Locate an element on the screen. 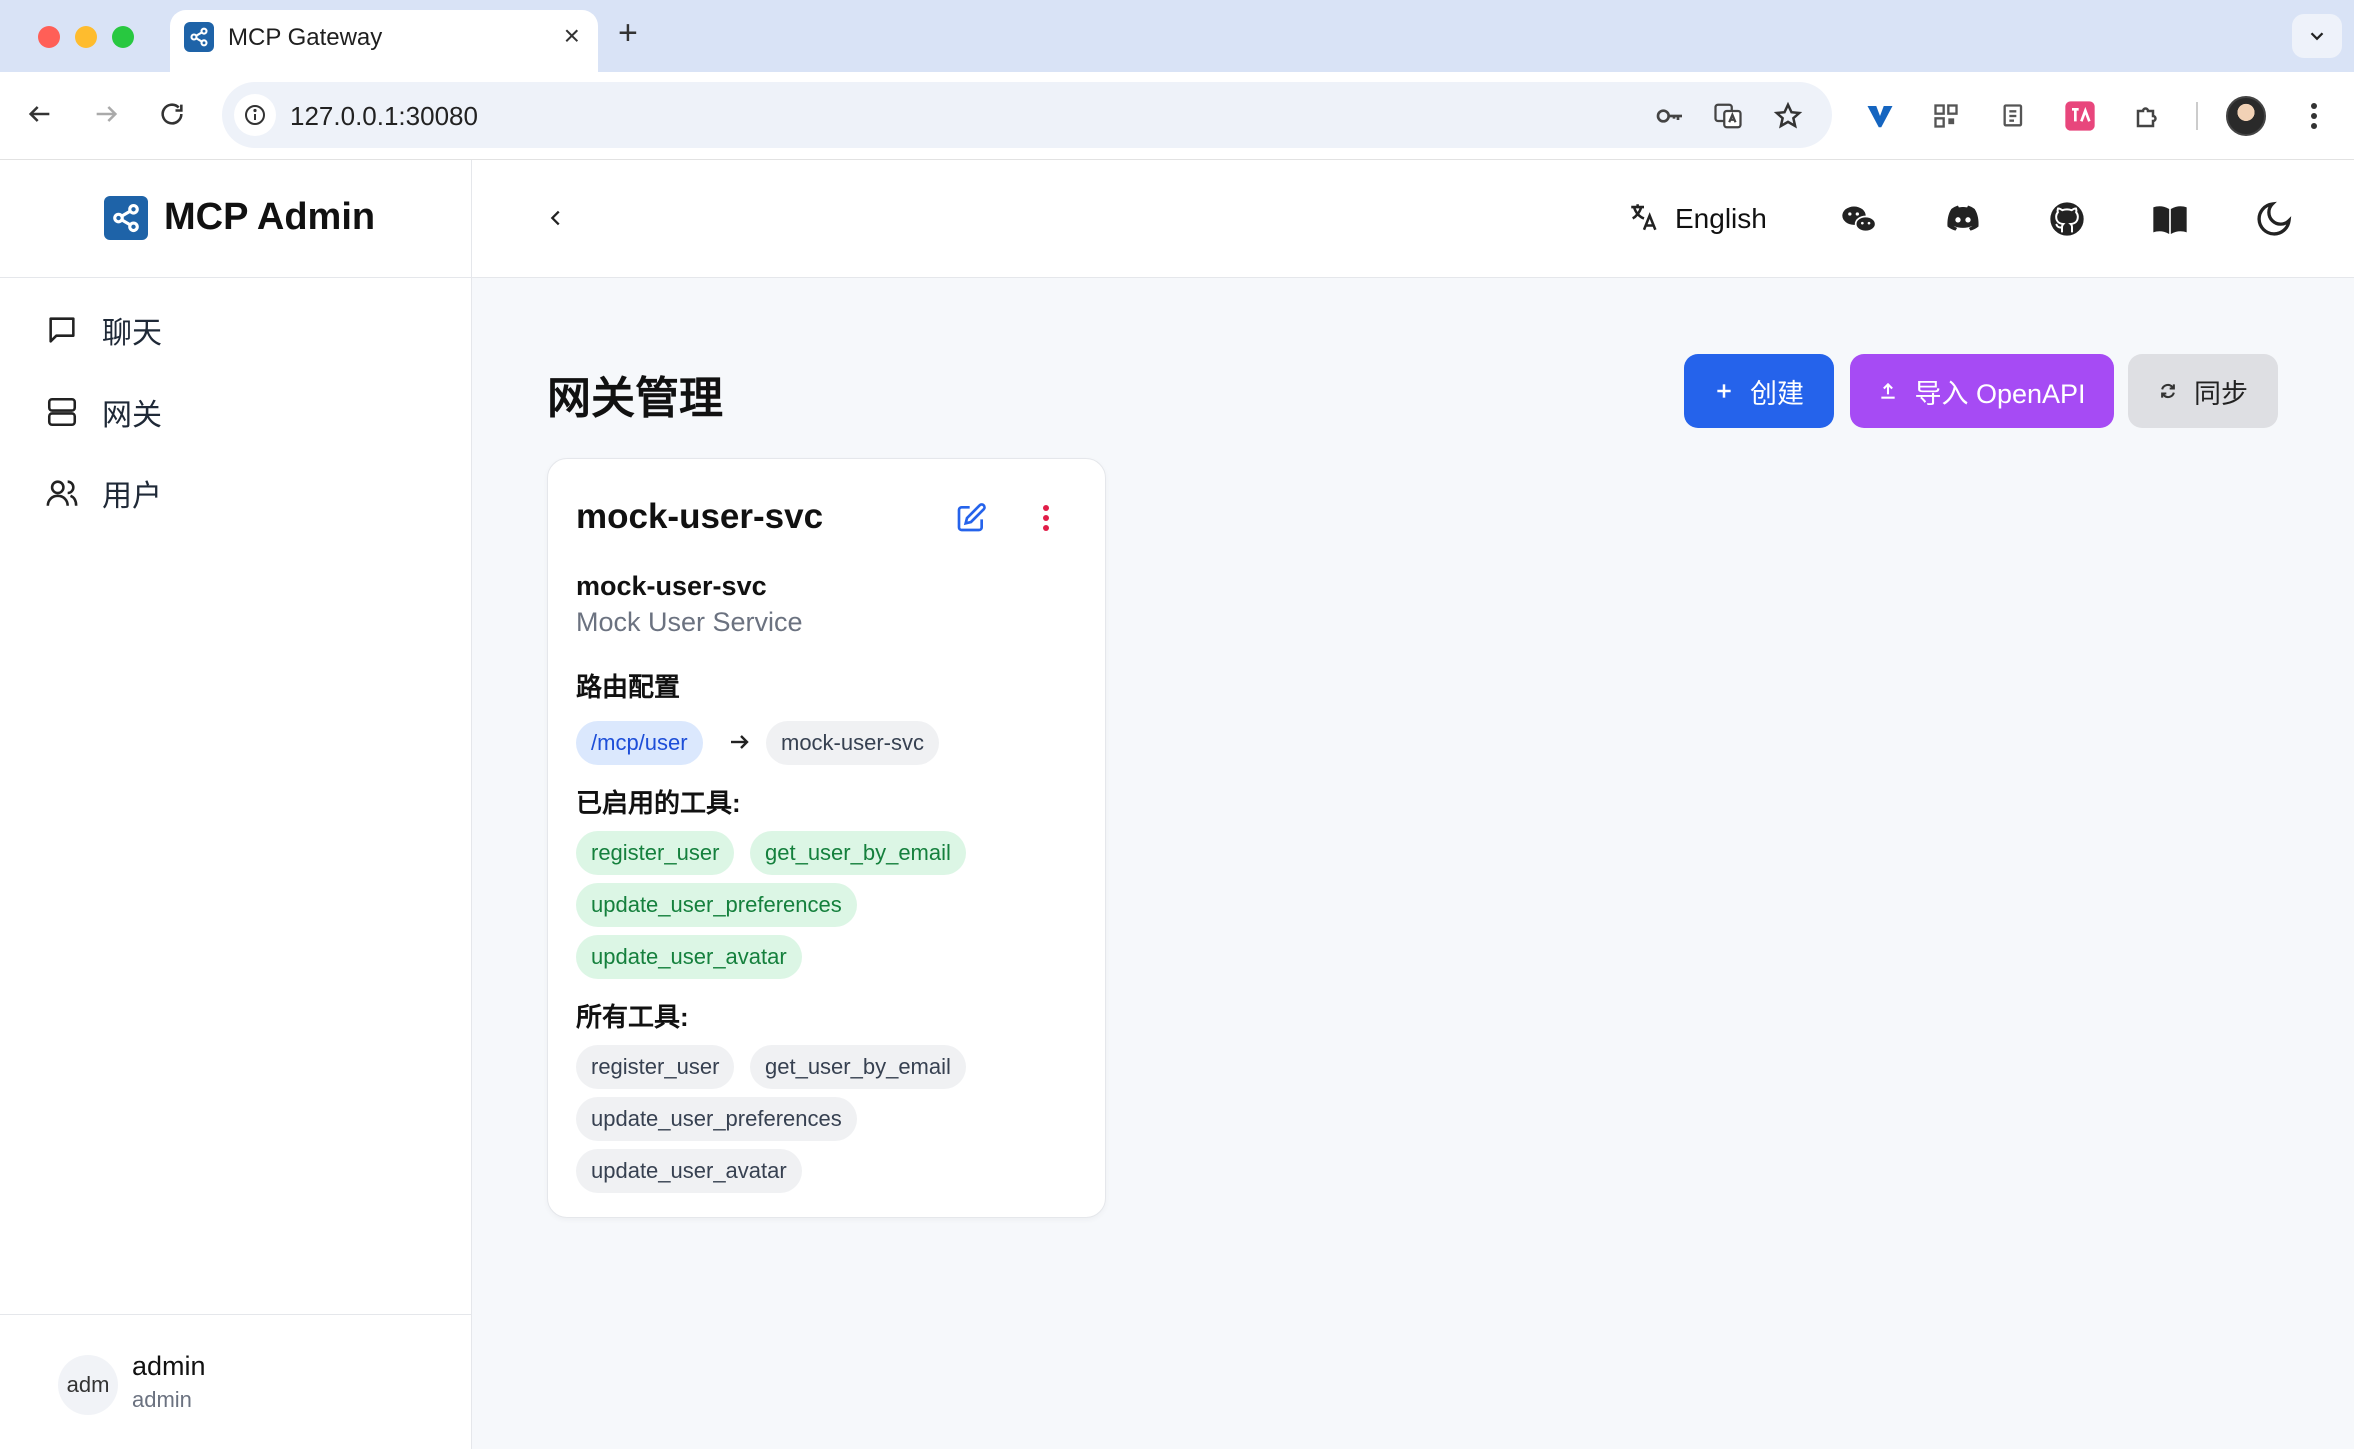 This screenshot has height=1449, width=2354. enabled-tools-label: 已启用的工具: is located at coordinates (658, 803).